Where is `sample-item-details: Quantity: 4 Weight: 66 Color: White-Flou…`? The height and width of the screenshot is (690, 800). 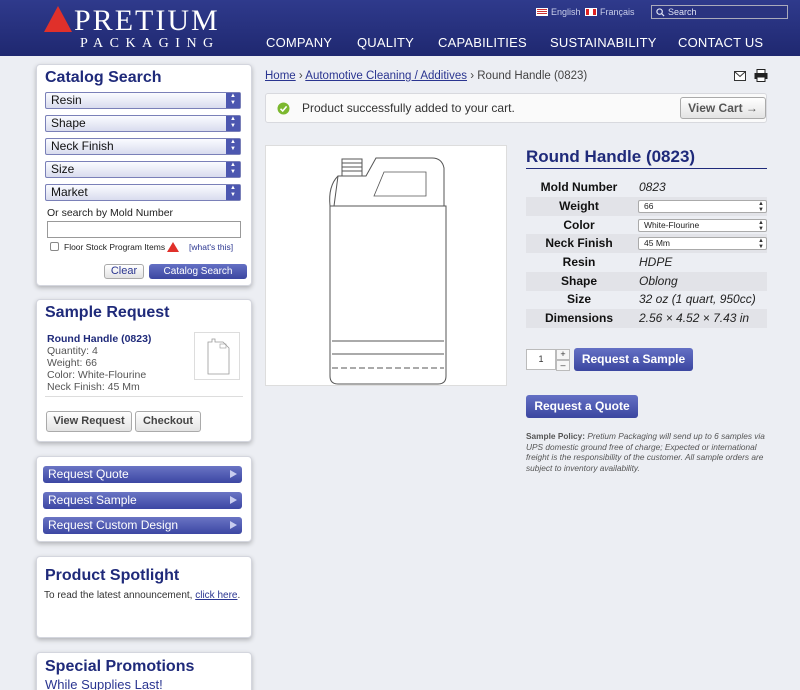
sample-item-details: Quantity: 4 Weight: 66 Color: White-Flou… is located at coordinates (96, 369).